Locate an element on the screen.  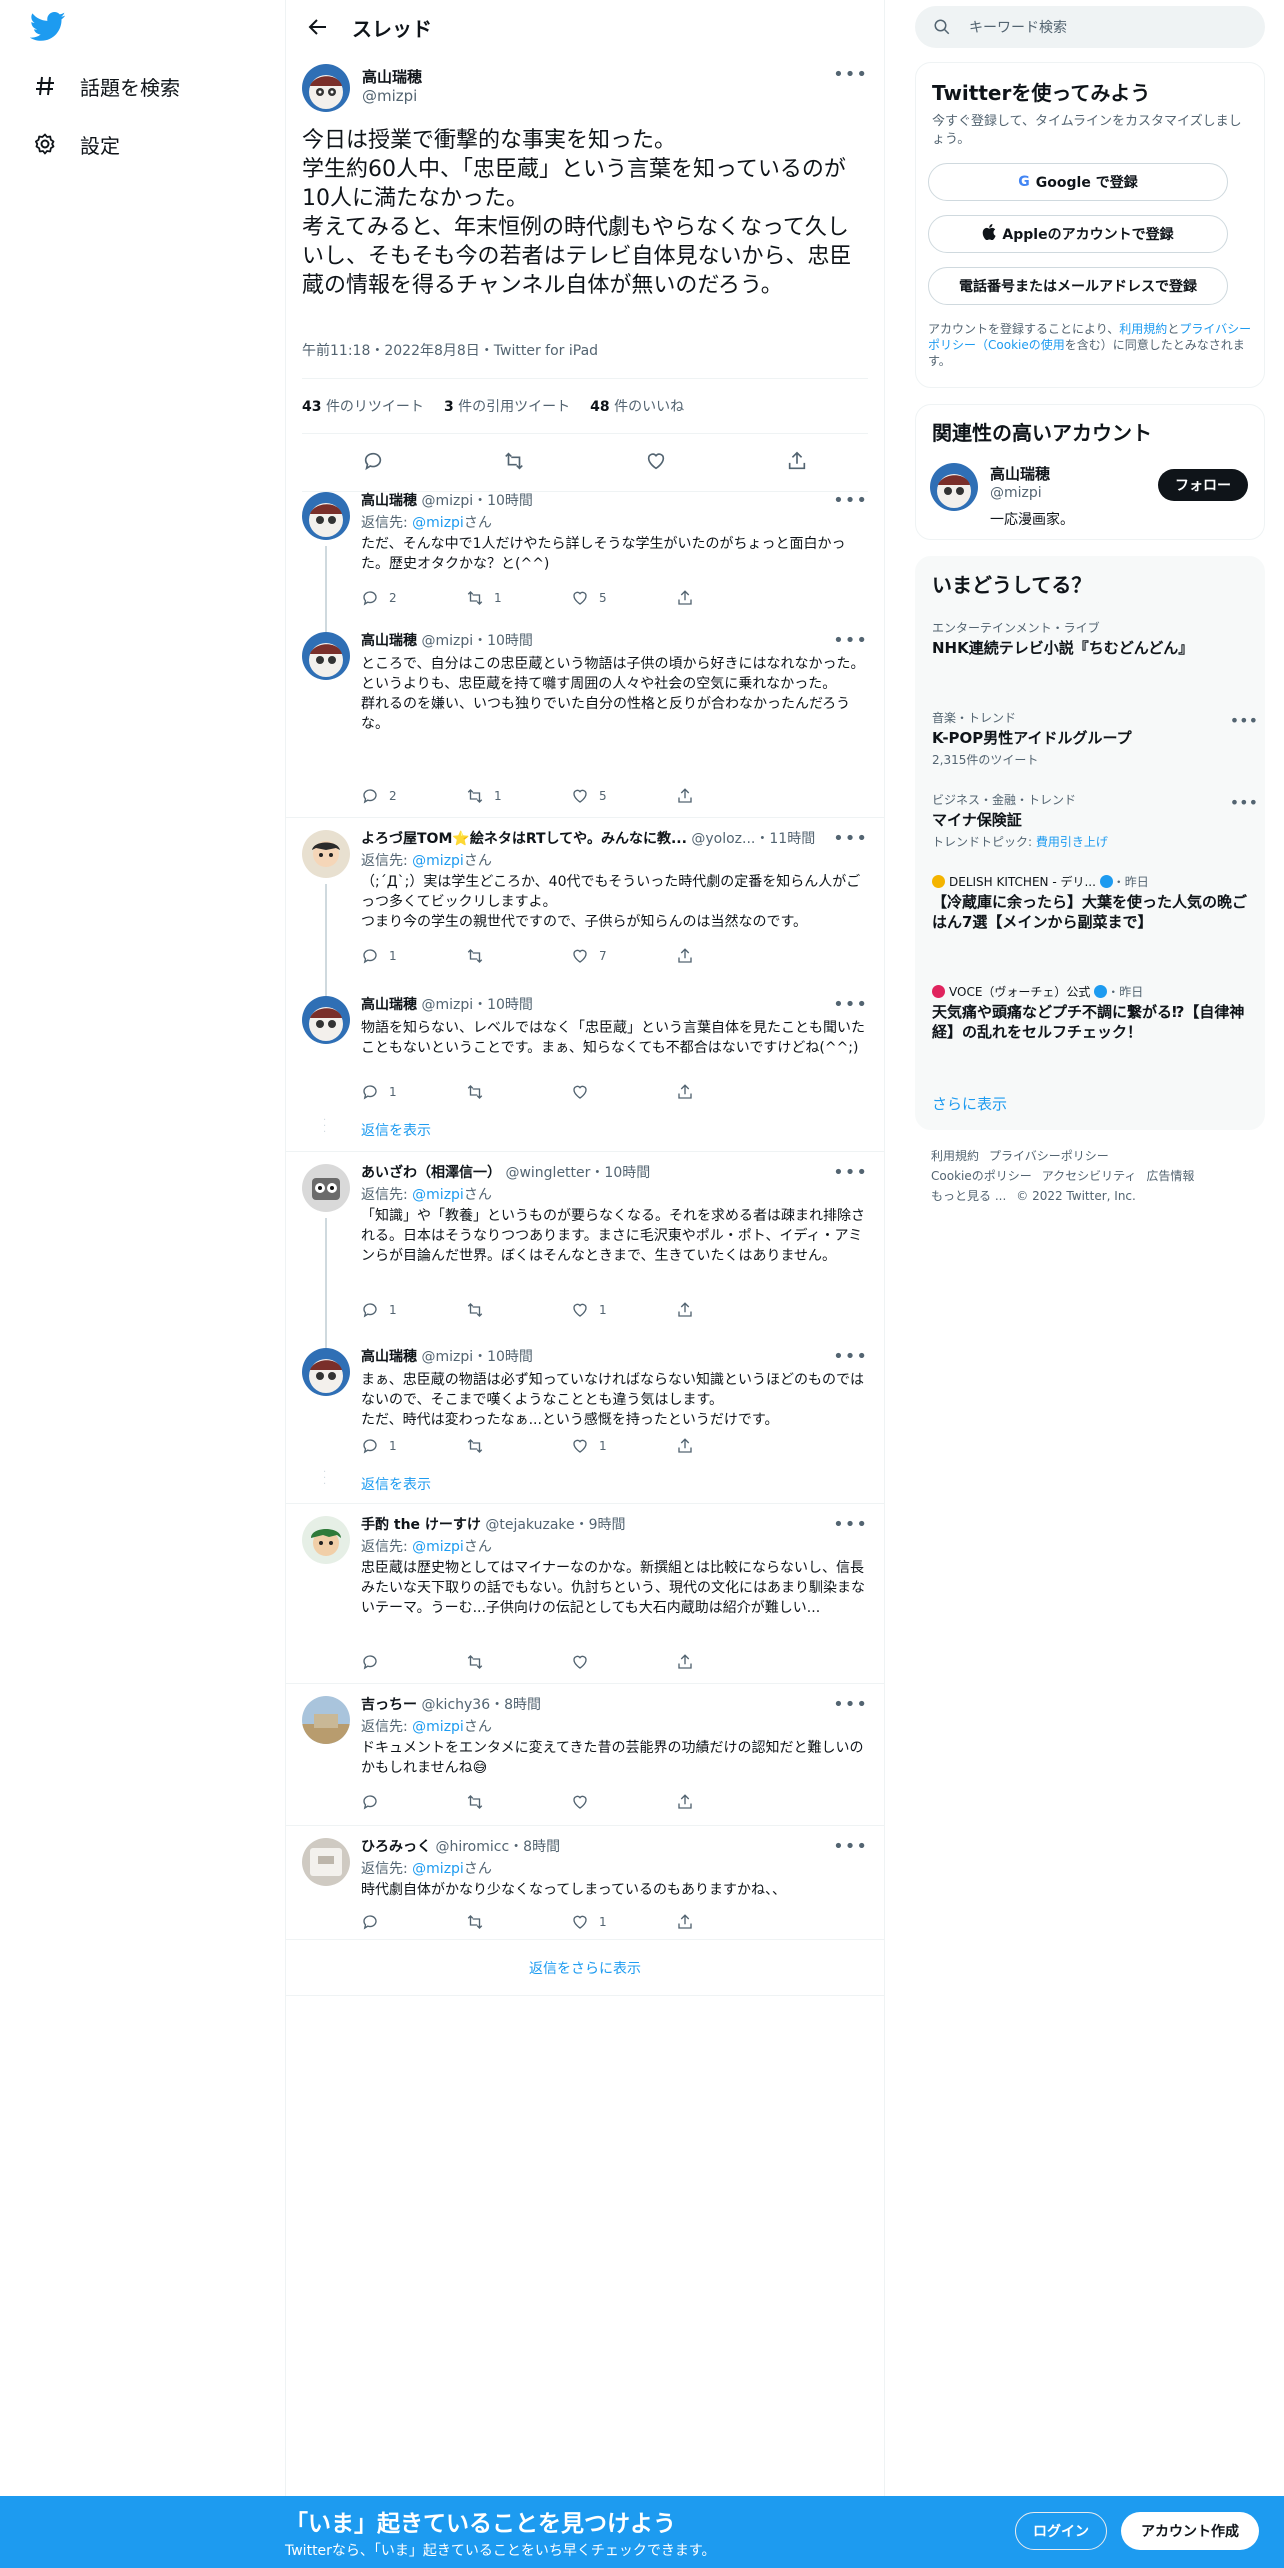
terms-link: 利用規約 is located at coordinates (1143, 329).